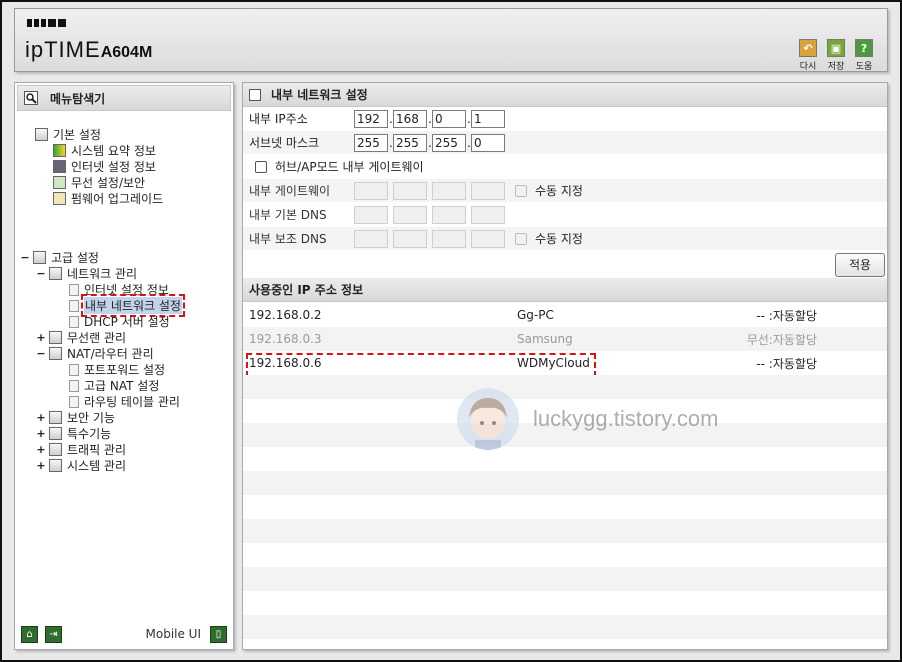 The height and width of the screenshot is (662, 902). What do you see at coordinates (104, 166) in the screenshot?
I see `tree-item-internet-info: 인터넷 설정 정보` at bounding box center [104, 166].